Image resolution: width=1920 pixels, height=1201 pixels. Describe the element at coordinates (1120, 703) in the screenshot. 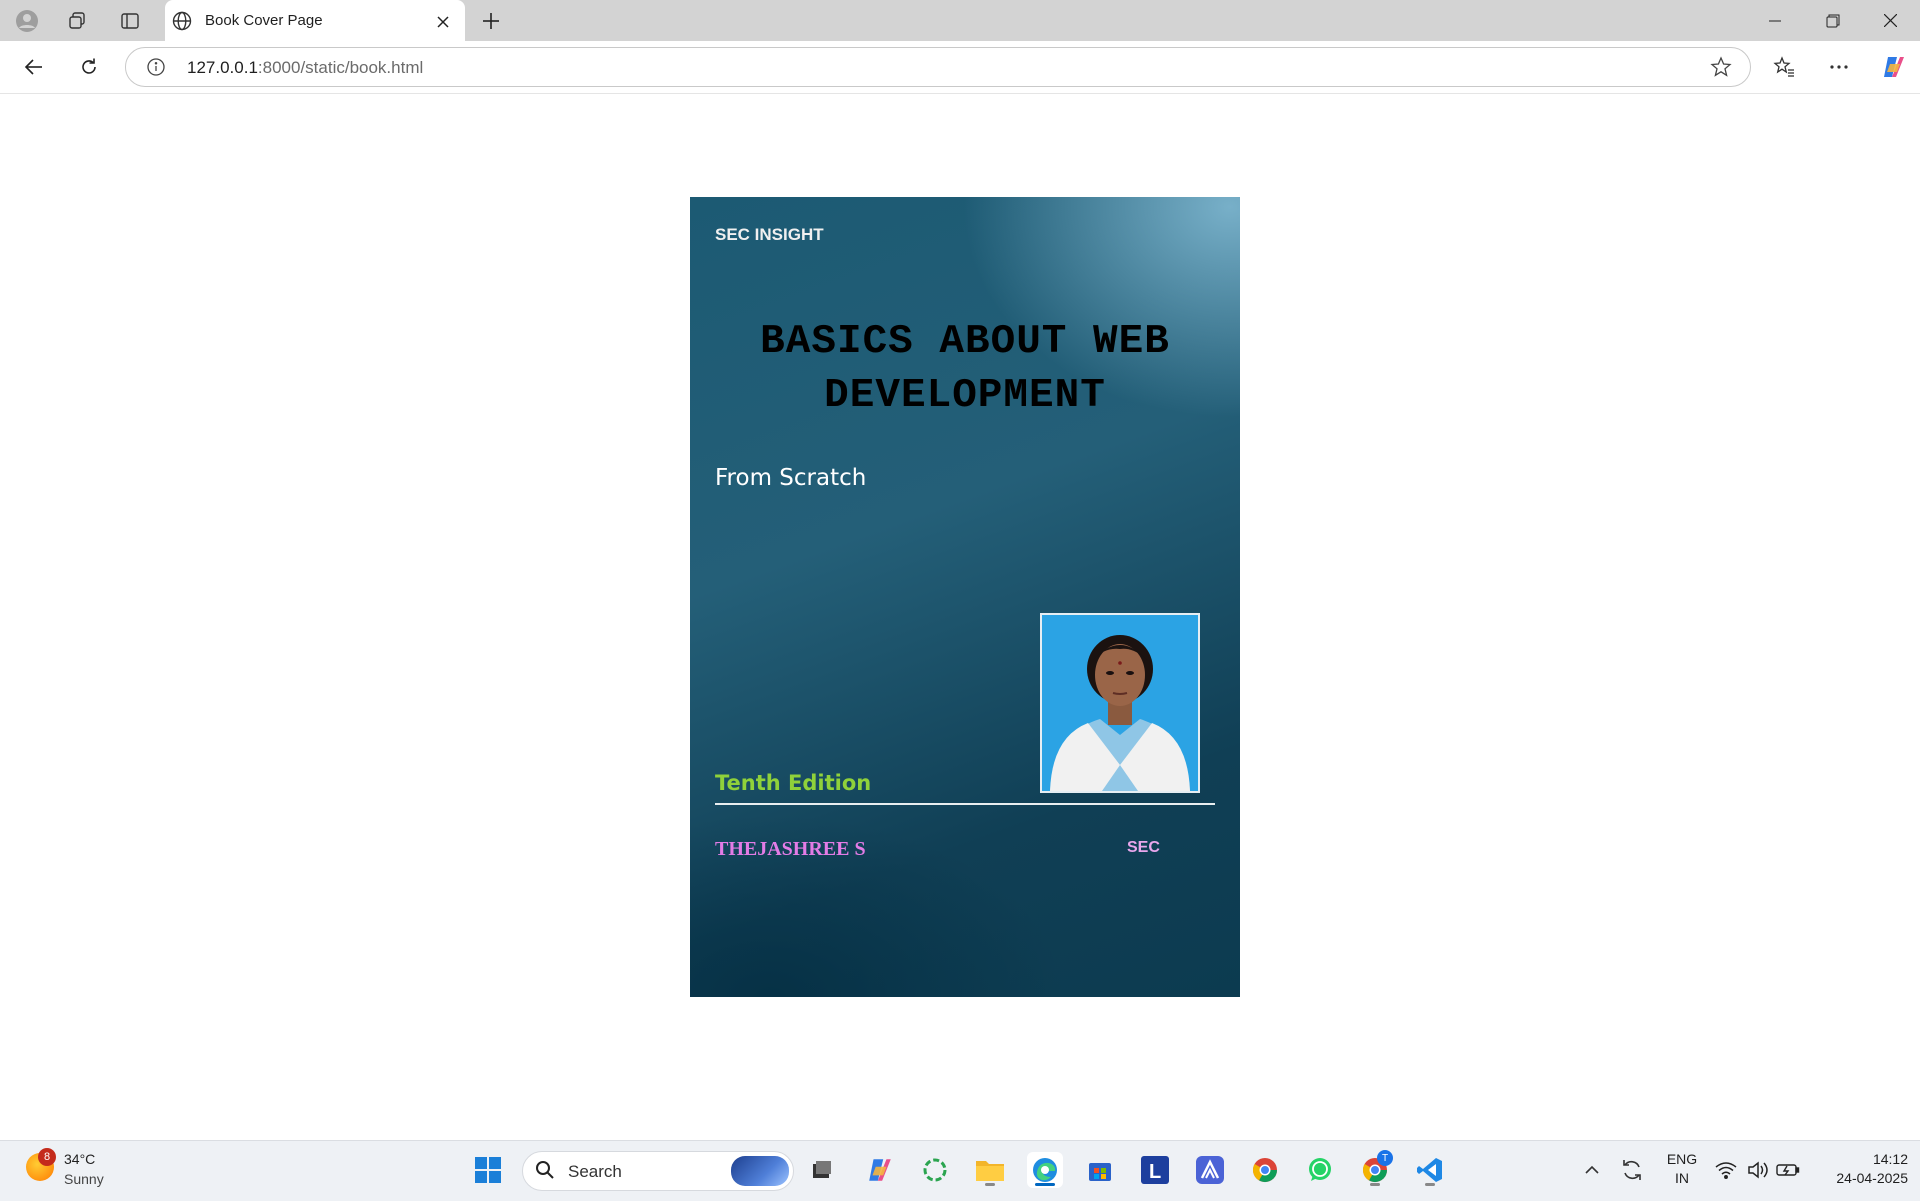

I see `author-photo` at that location.